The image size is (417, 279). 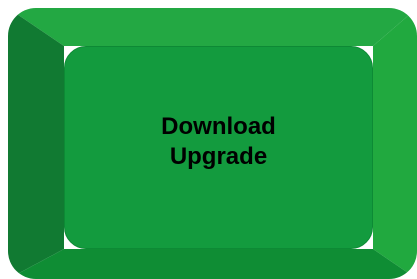 What do you see at coordinates (36, 143) in the screenshot?
I see `left-bevel` at bounding box center [36, 143].